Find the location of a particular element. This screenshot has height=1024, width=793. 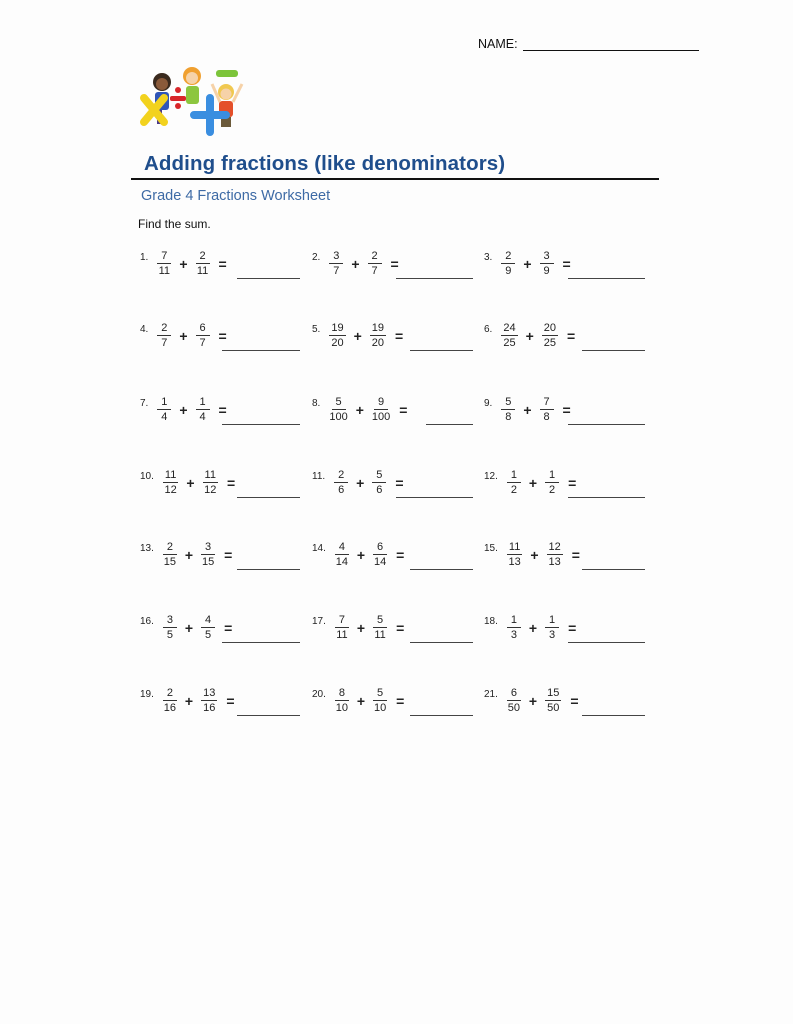

fraction-a: 24 25 is located at coordinates (509, 335).